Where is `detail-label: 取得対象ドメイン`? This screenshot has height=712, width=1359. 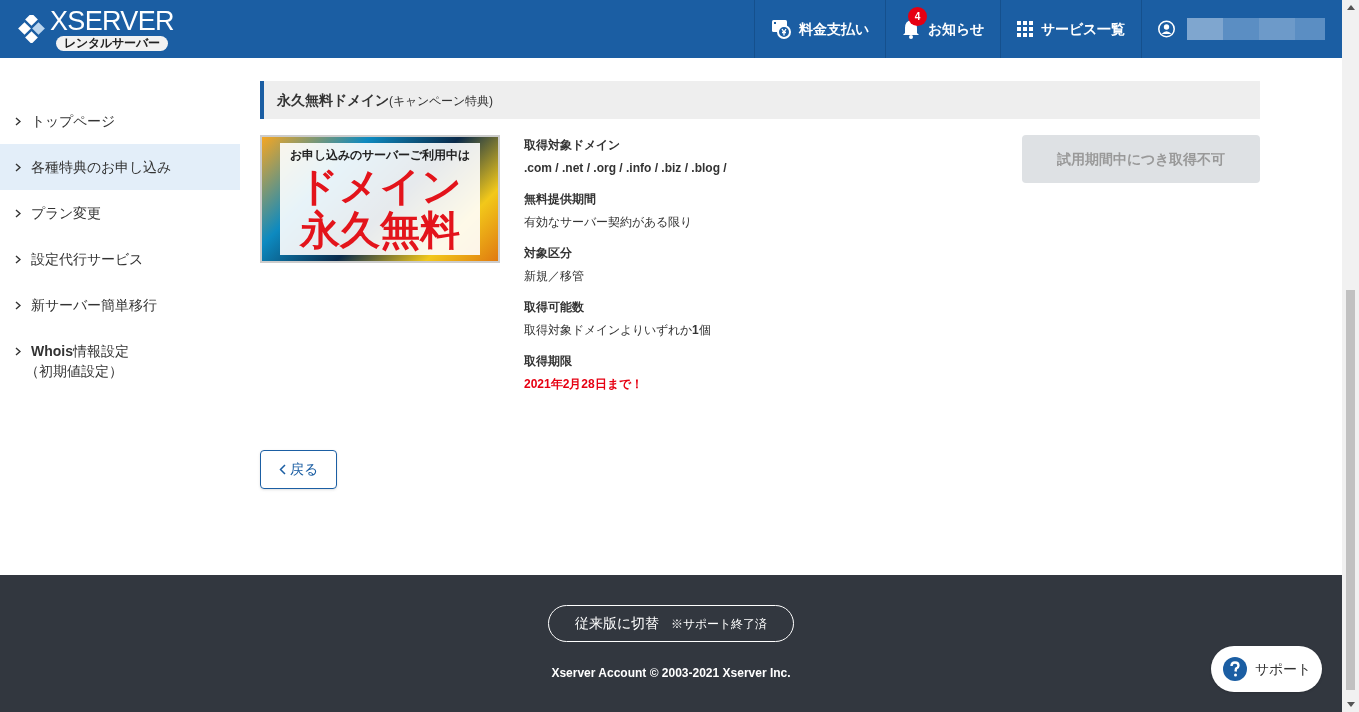
detail-label: 取得対象ドメイン is located at coordinates (572, 145).